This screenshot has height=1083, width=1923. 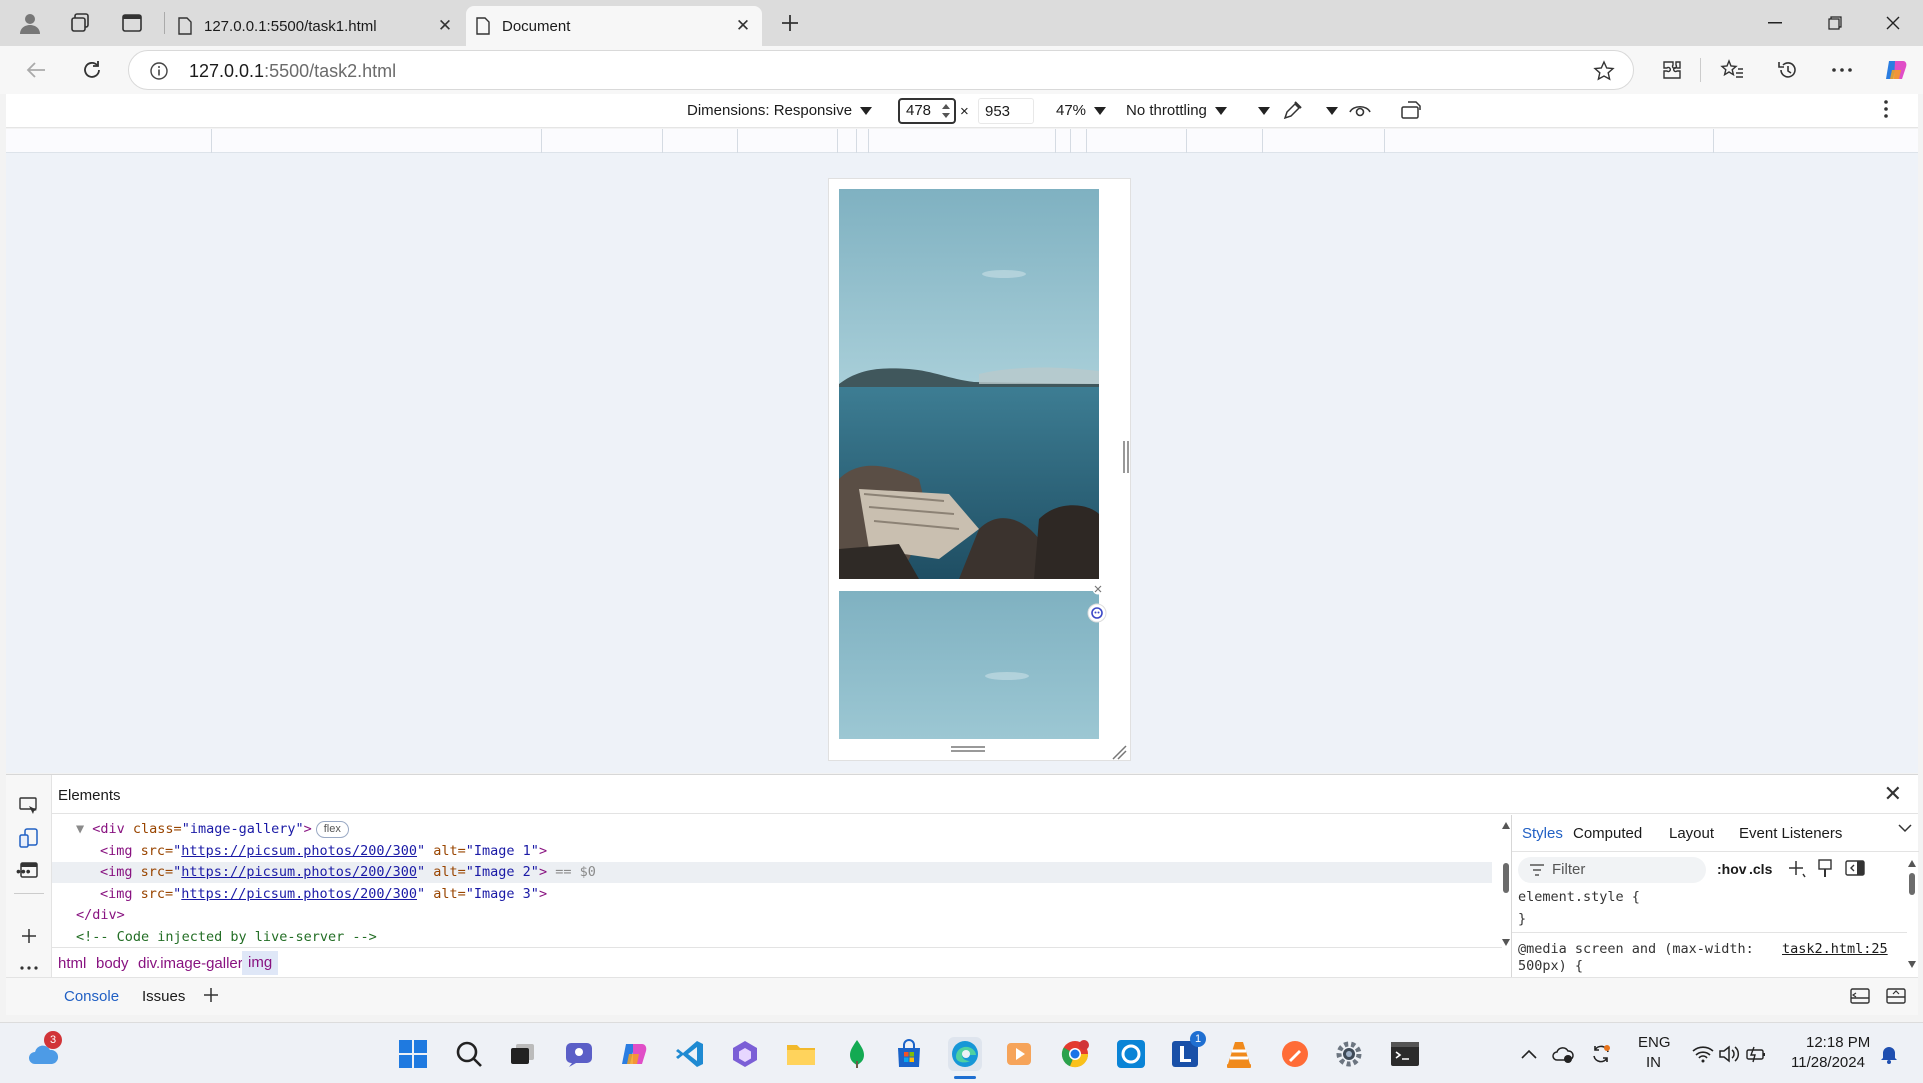 What do you see at coordinates (1905, 828) in the screenshot?
I see `chevron-down-icon` at bounding box center [1905, 828].